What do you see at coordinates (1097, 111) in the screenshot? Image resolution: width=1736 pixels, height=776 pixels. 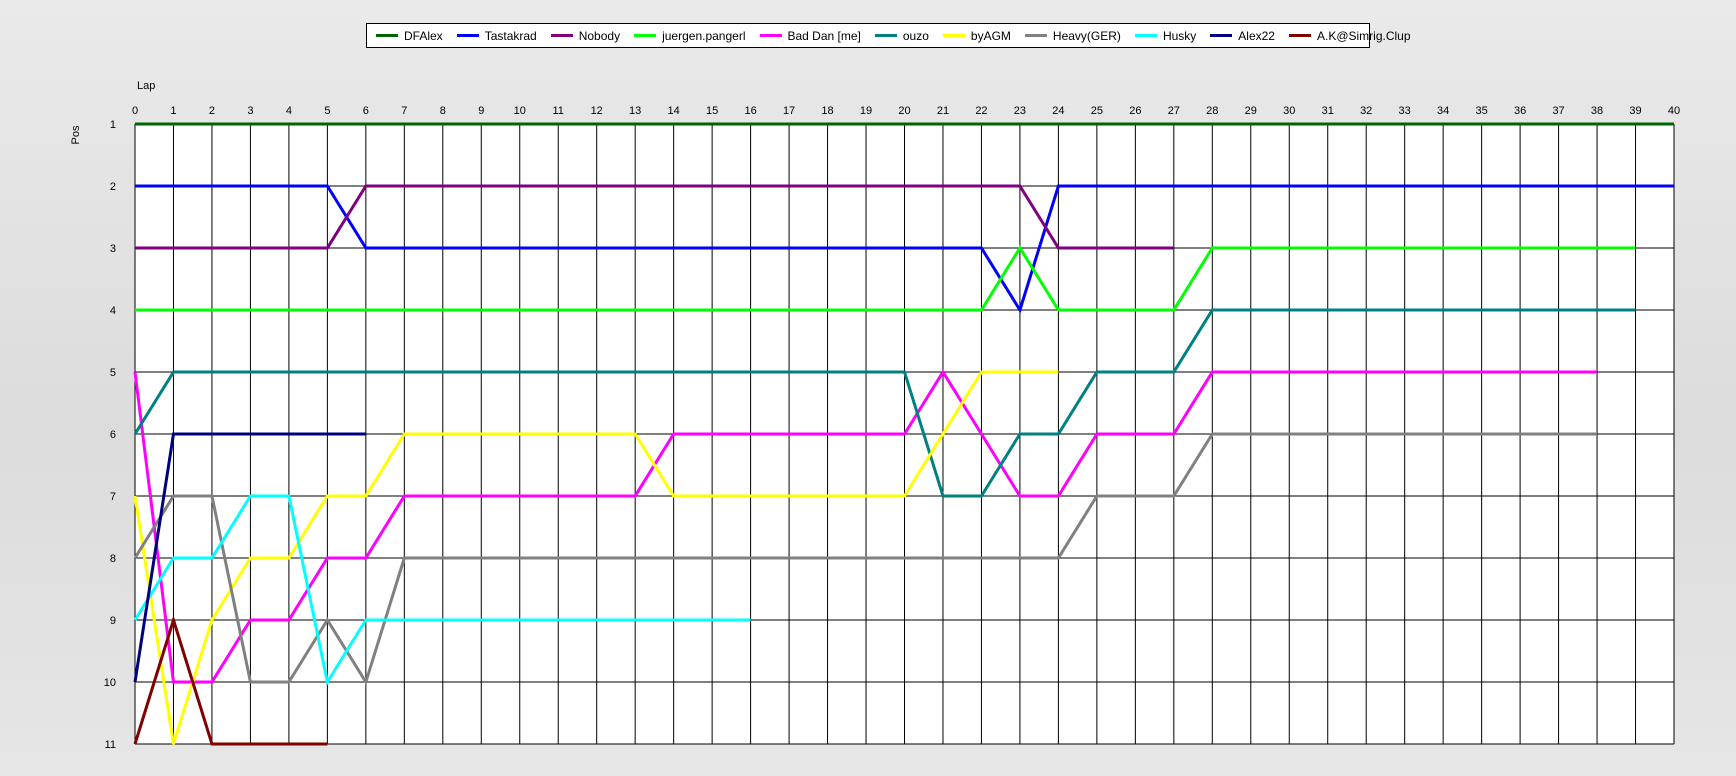 I see `x-tick-label: 25` at bounding box center [1097, 111].